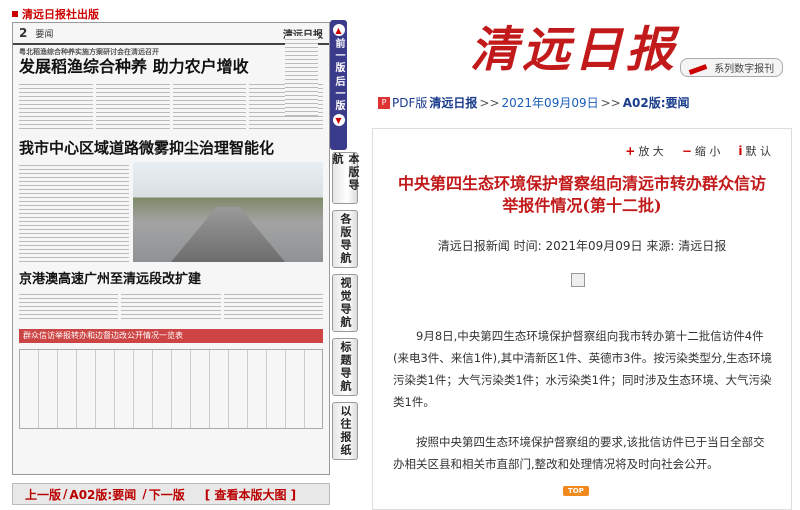  I want to click on current-page-label: A02版:要闻, so click(103, 494).